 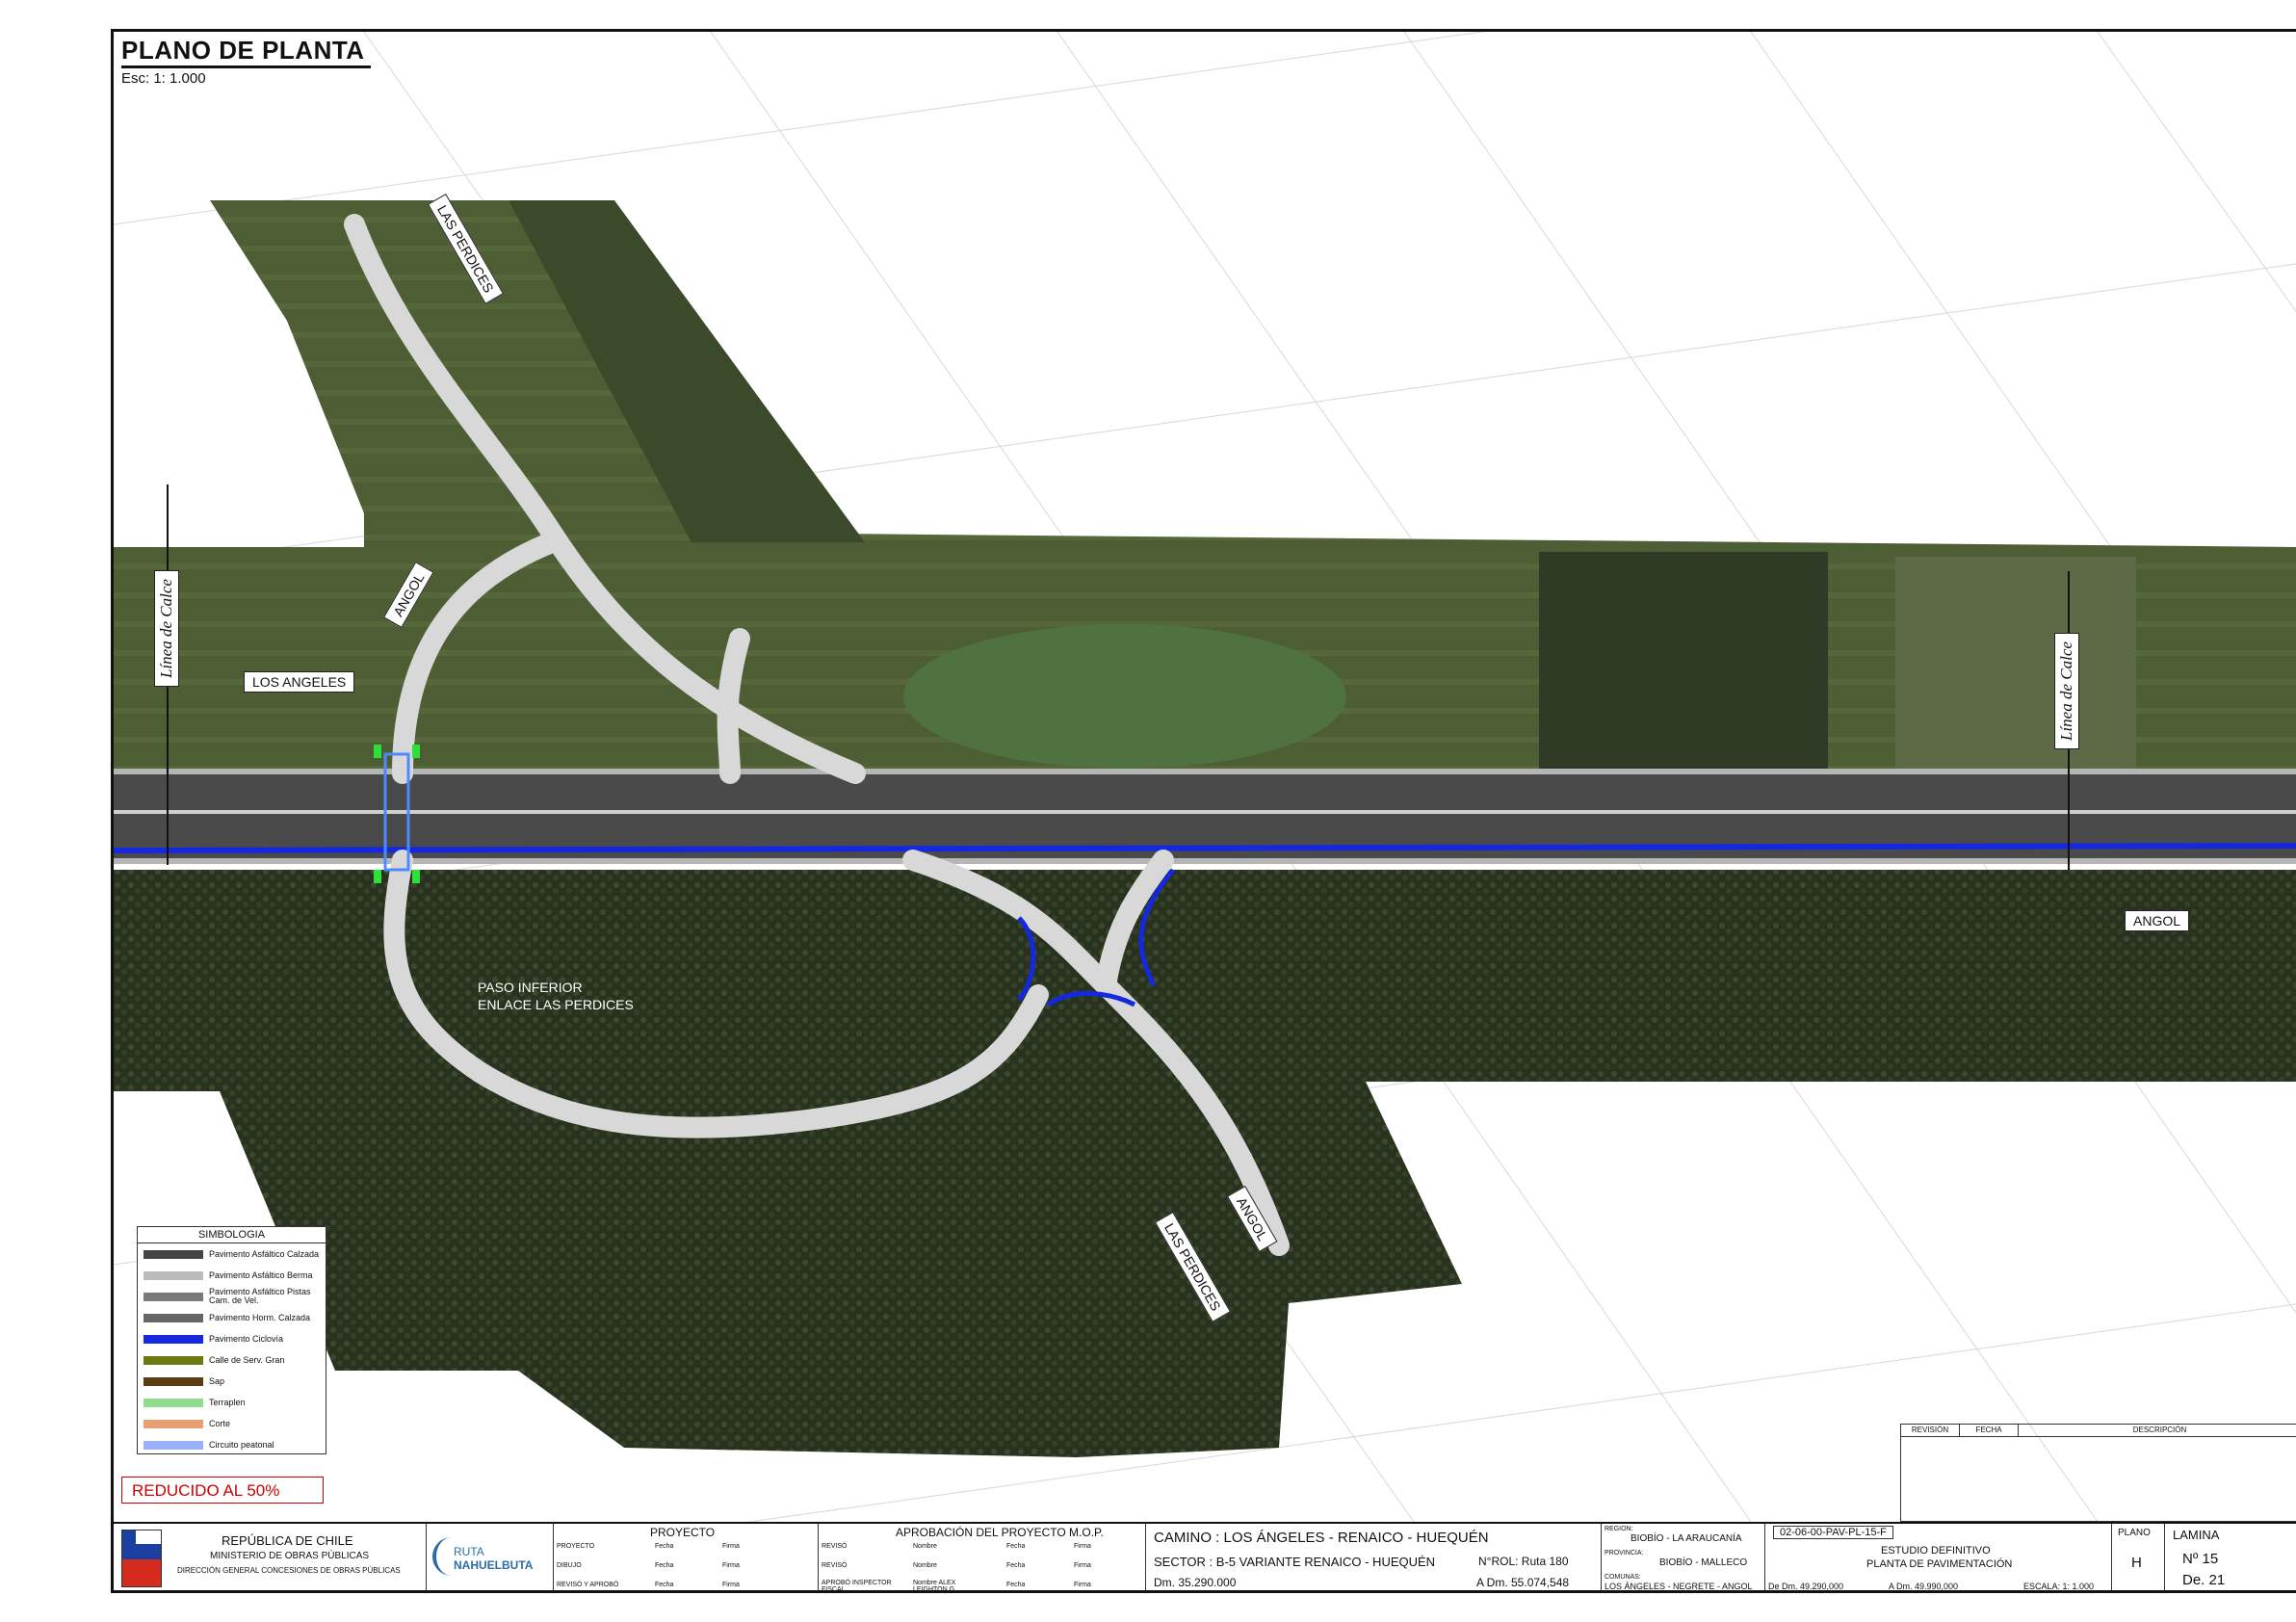 I want to click on tb-afirma-3: Firma, so click(x=1082, y=1585).